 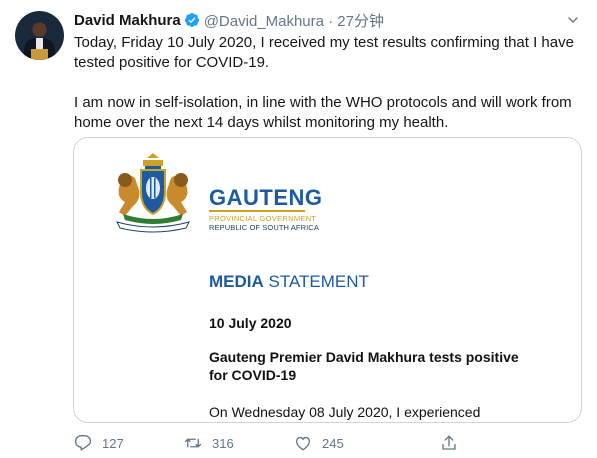 What do you see at coordinates (263, 218) in the screenshot?
I see `brand-subtitle-1: PROVINCIAL GOVERNMENT` at bounding box center [263, 218].